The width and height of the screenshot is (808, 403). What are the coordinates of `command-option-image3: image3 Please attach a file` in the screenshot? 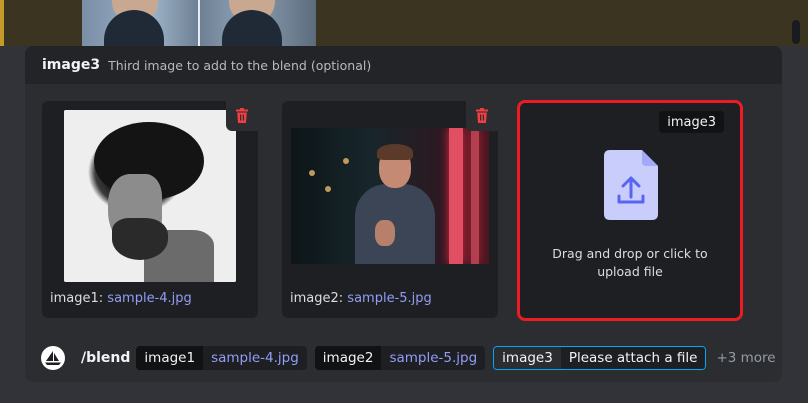 It's located at (600, 358).